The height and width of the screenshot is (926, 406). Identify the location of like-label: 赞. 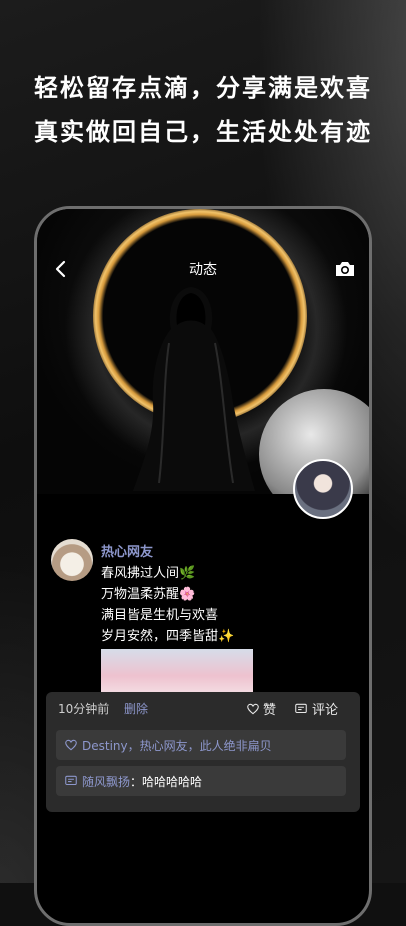
(270, 710).